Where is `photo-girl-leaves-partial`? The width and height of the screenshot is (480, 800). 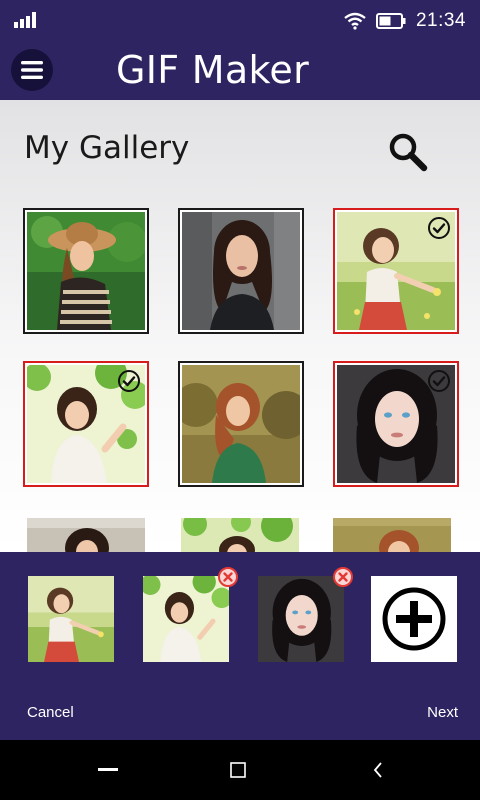
photo-girl-leaves-partial is located at coordinates (240, 531).